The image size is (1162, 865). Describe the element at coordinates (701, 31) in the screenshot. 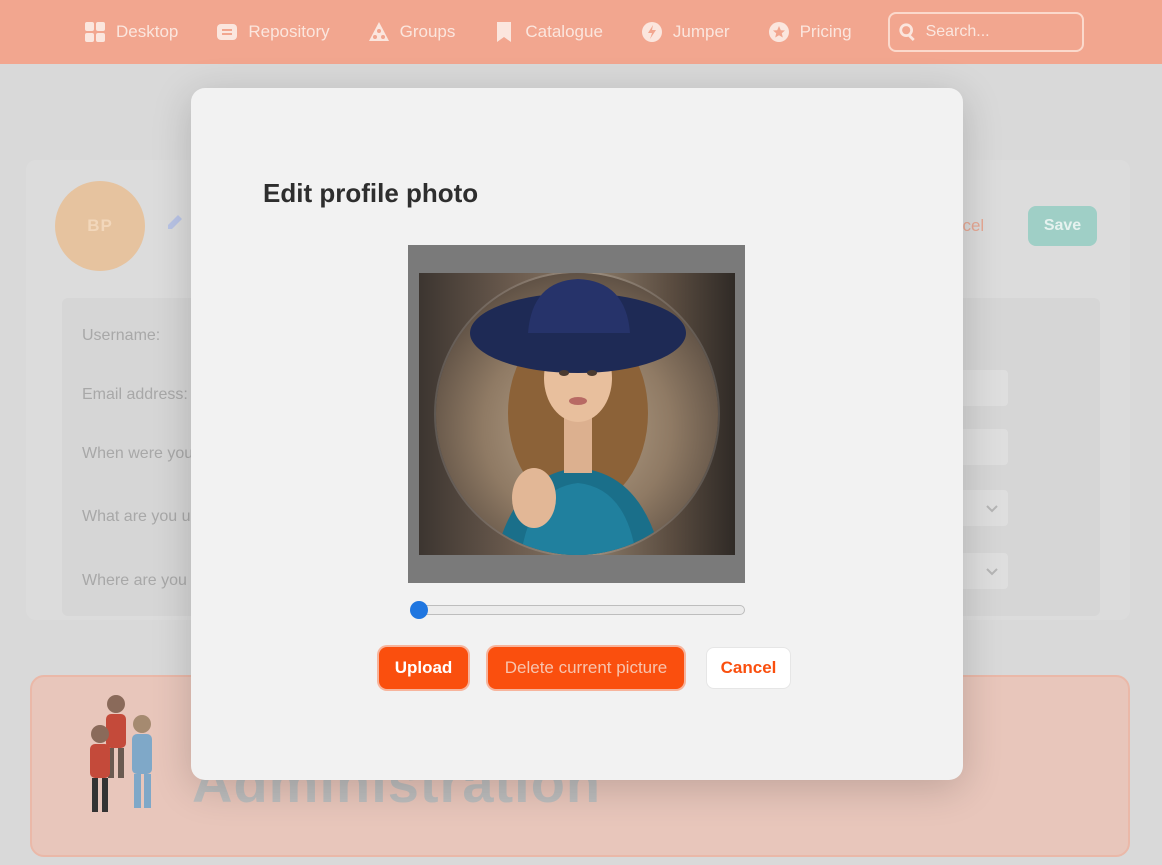

I see `nav-item-label: Jumper` at that location.